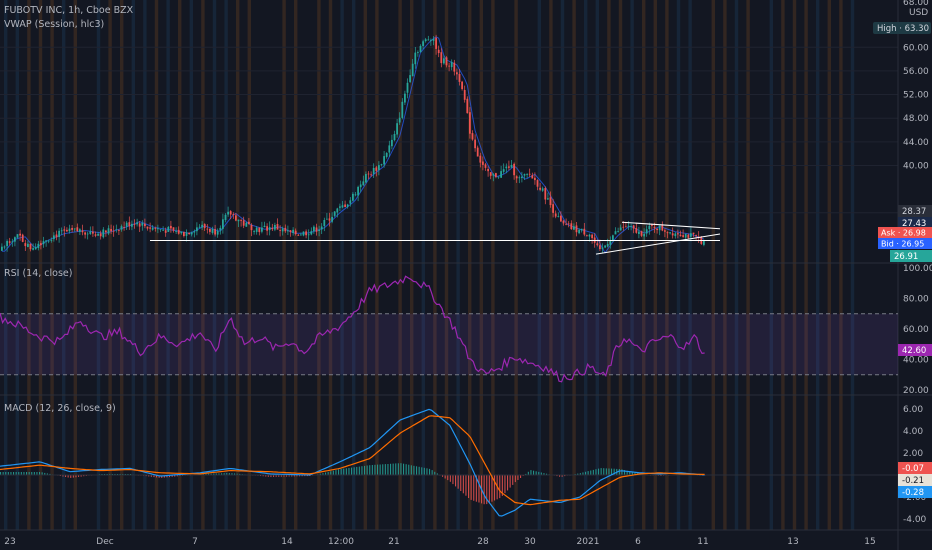 The height and width of the screenshot is (550, 932). I want to click on time-tick-label: 11, so click(702, 542).